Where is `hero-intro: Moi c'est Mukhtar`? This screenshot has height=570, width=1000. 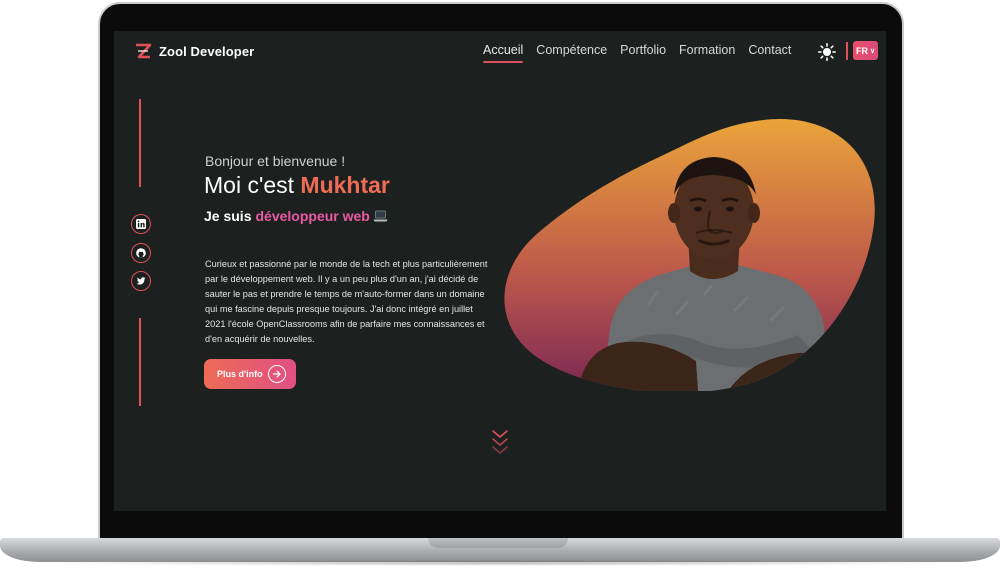 hero-intro: Moi c'est Mukhtar is located at coordinates (297, 185).